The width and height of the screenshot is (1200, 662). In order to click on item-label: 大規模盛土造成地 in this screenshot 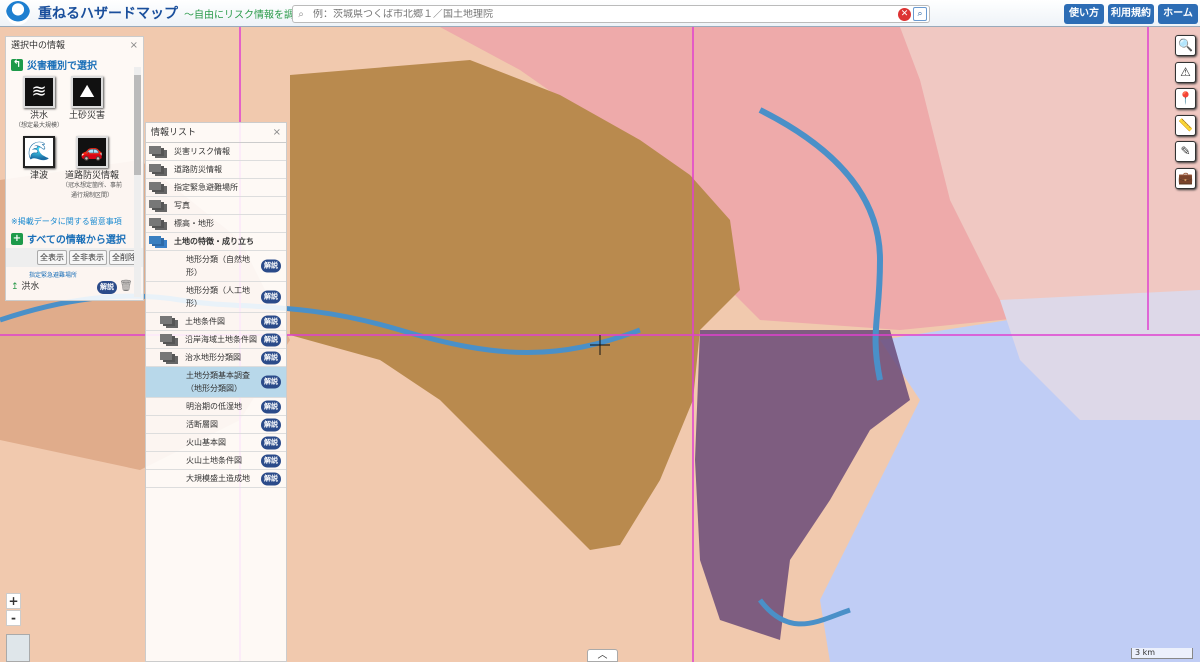, I will do `click(218, 478)`.